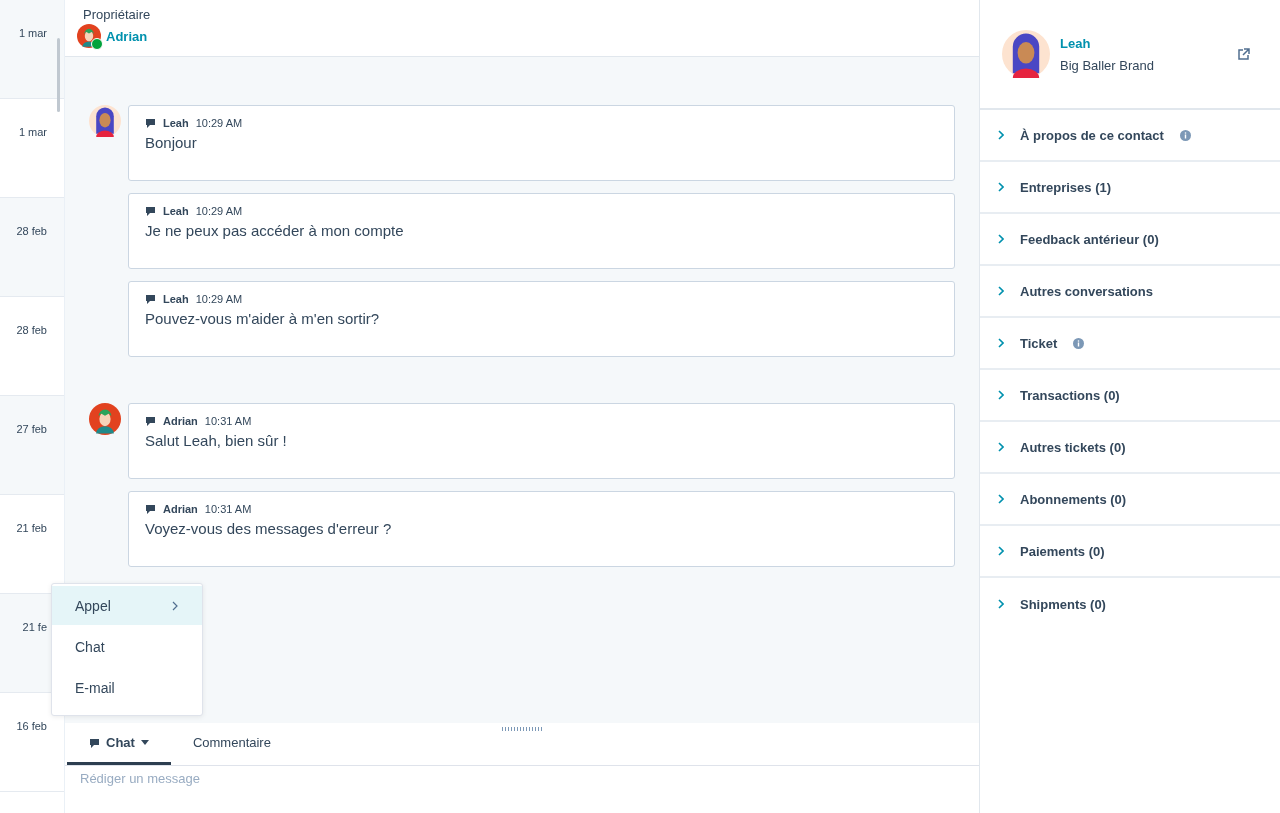 The width and height of the screenshot is (1280, 813). I want to click on section-title: Ticket, so click(1039, 343).